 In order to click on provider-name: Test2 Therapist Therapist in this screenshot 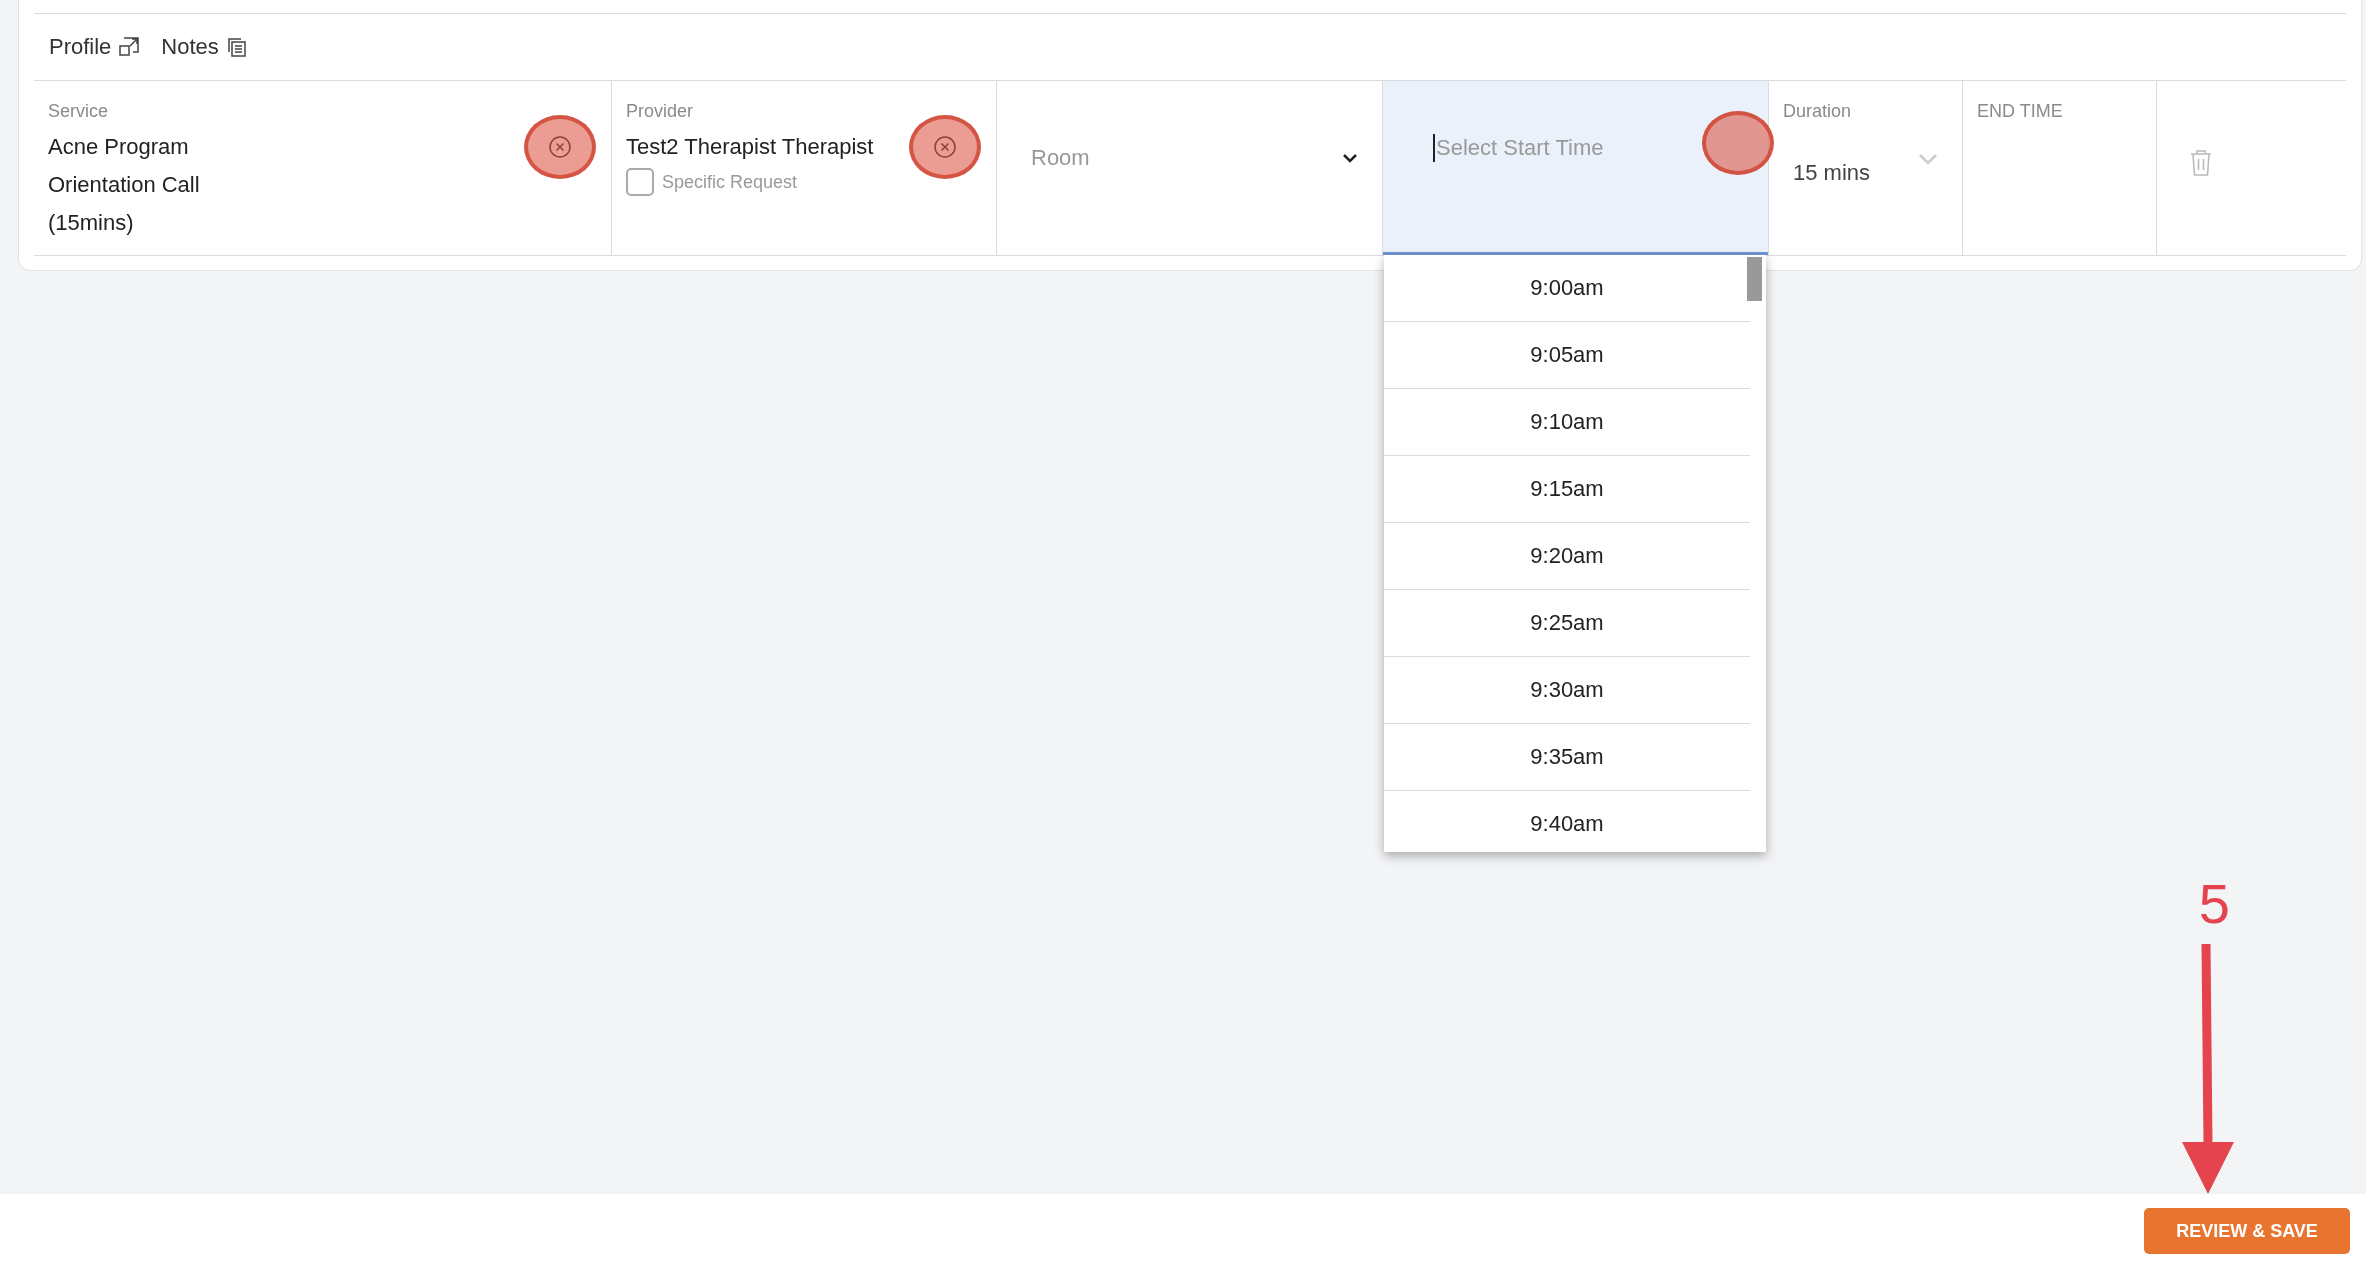, I will do `click(750, 147)`.